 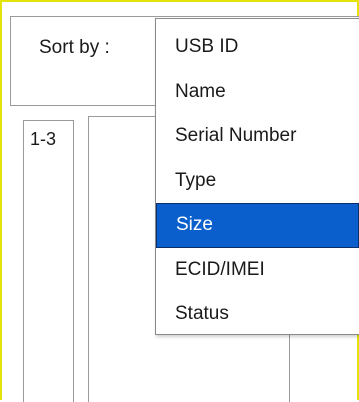 I want to click on sort-by-label: Sort by :, so click(x=74, y=47).